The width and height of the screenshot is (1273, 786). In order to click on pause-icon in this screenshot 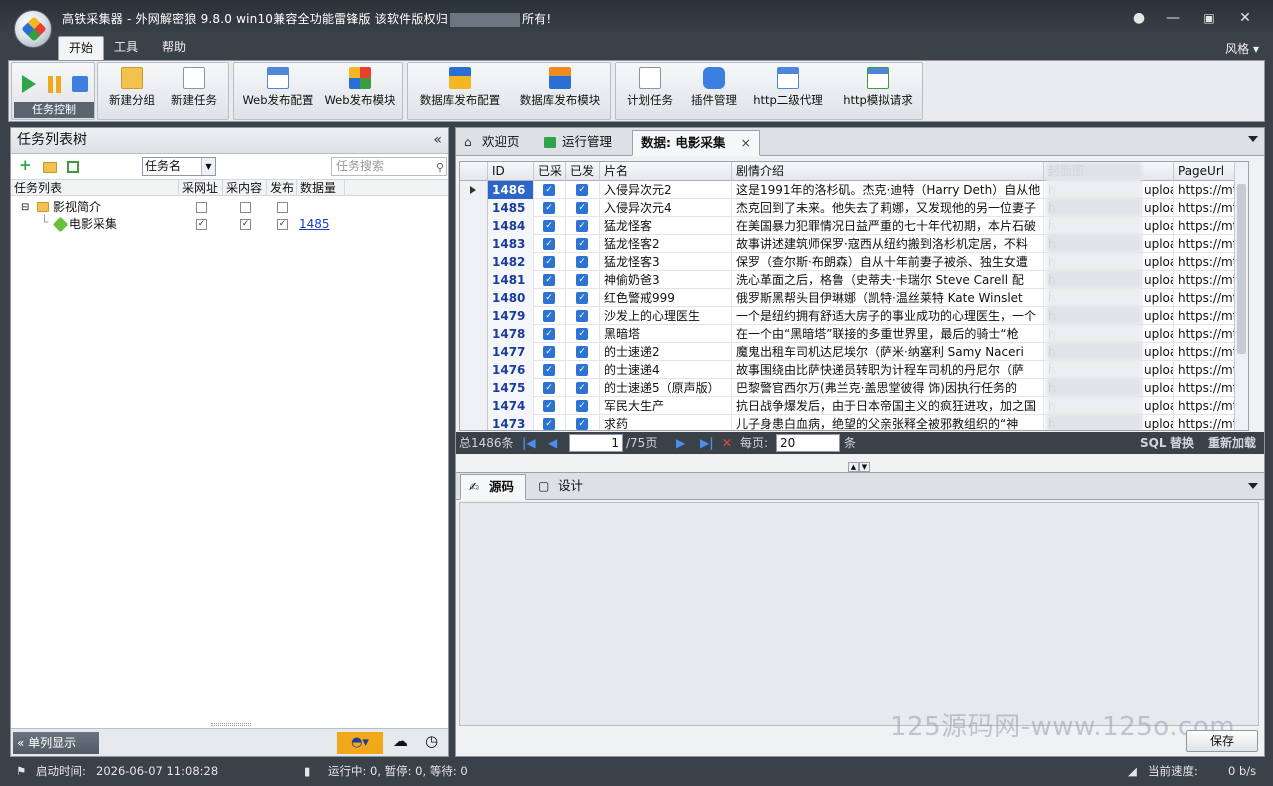, I will do `click(50, 84)`.